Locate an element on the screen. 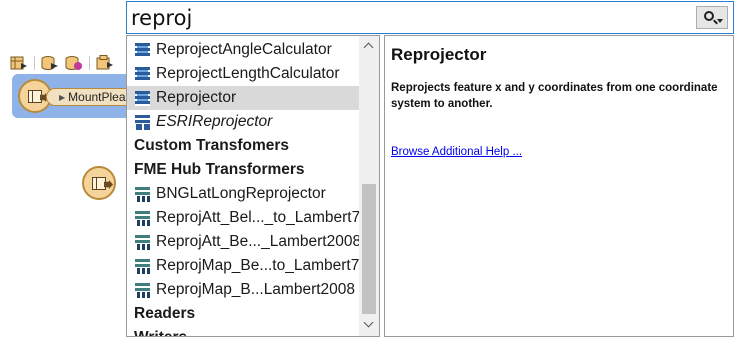 This screenshot has width=734, height=337. result-item-label: ESRIReprojector is located at coordinates (214, 121).